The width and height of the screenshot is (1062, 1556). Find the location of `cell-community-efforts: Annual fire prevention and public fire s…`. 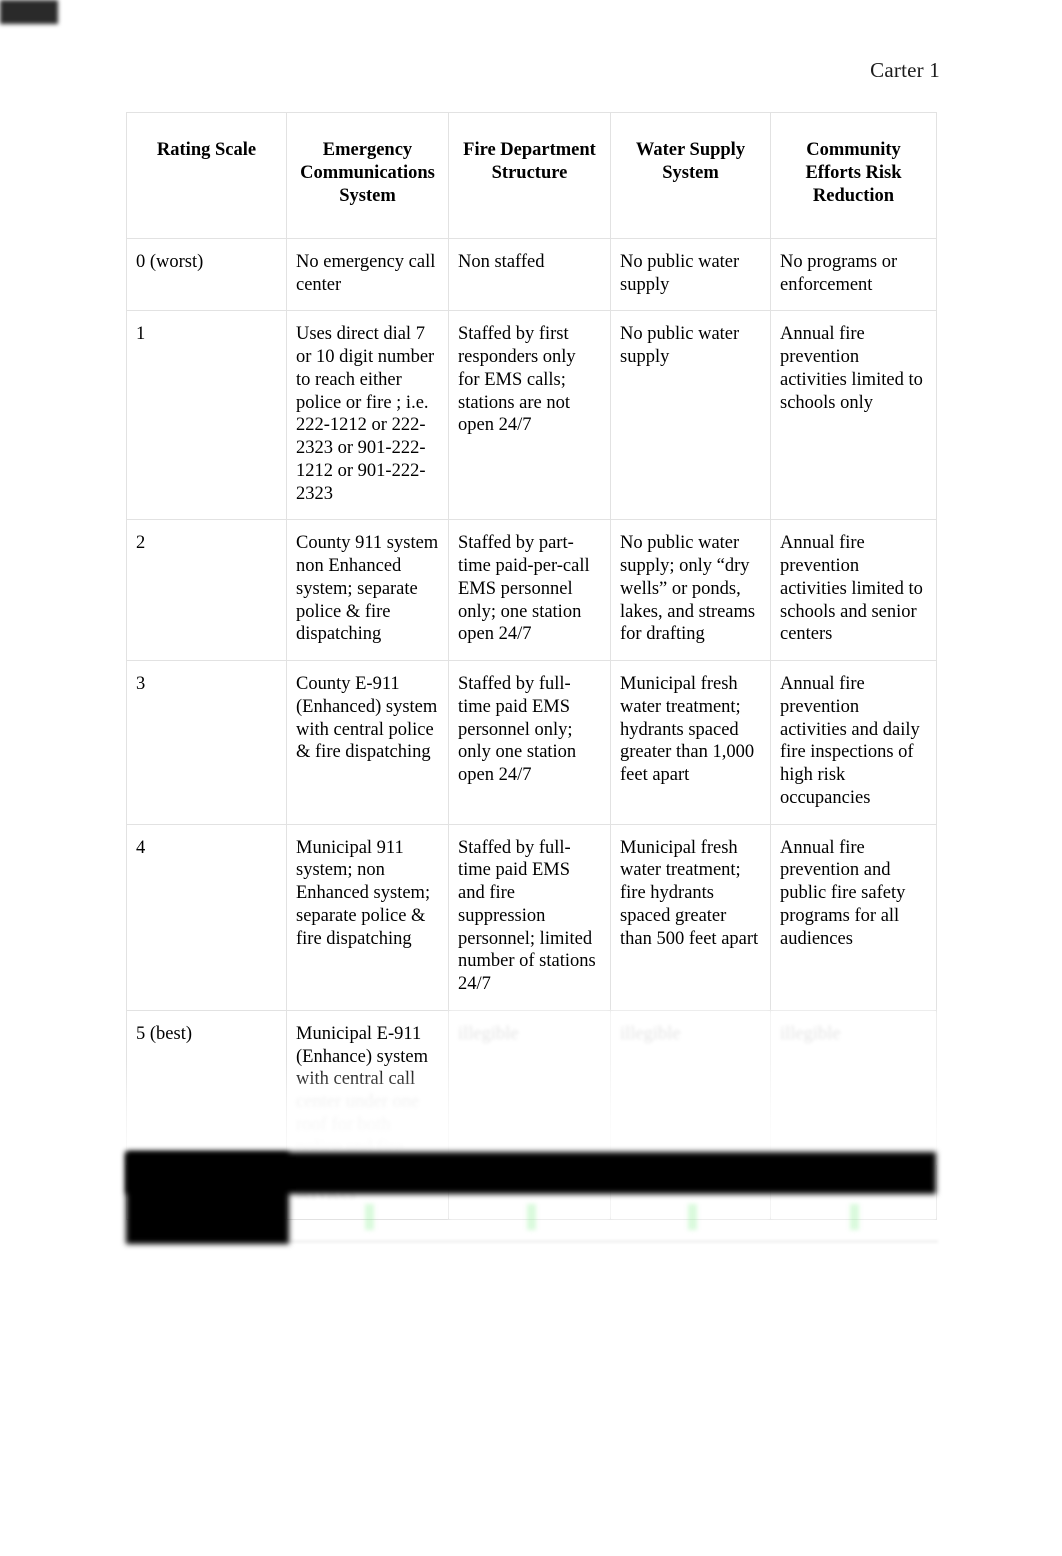

cell-community-efforts: Annual fire prevention and public fire s… is located at coordinates (853, 917).